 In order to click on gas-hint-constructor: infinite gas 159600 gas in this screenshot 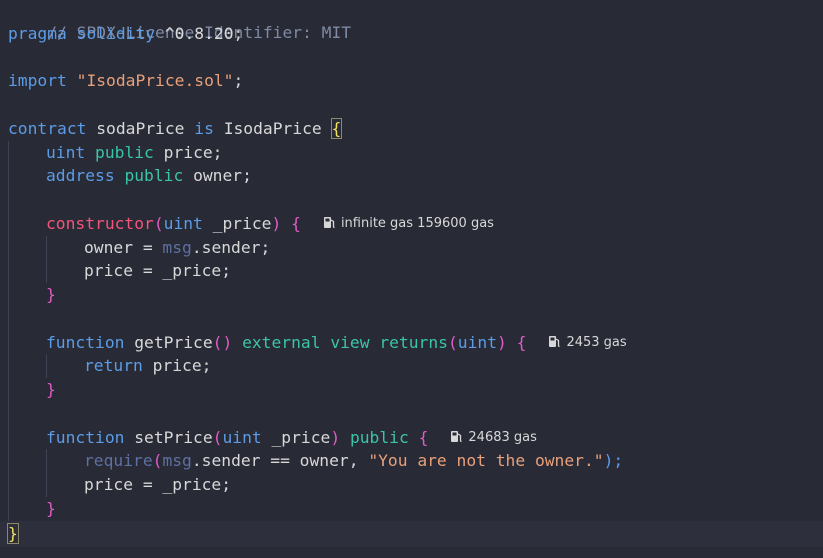, I will do `click(408, 224)`.